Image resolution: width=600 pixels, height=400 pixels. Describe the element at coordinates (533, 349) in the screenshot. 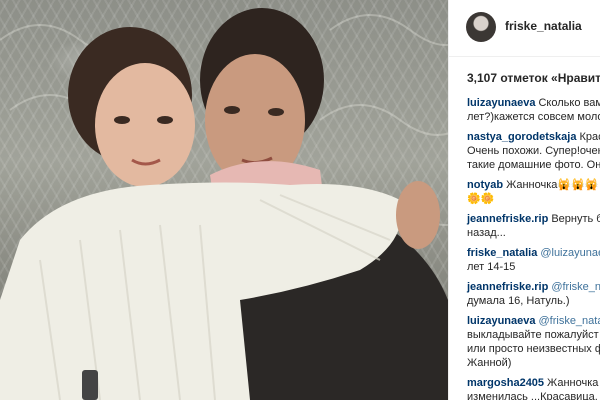

I see `comment-text-line: или просто неизвестных ф` at that location.